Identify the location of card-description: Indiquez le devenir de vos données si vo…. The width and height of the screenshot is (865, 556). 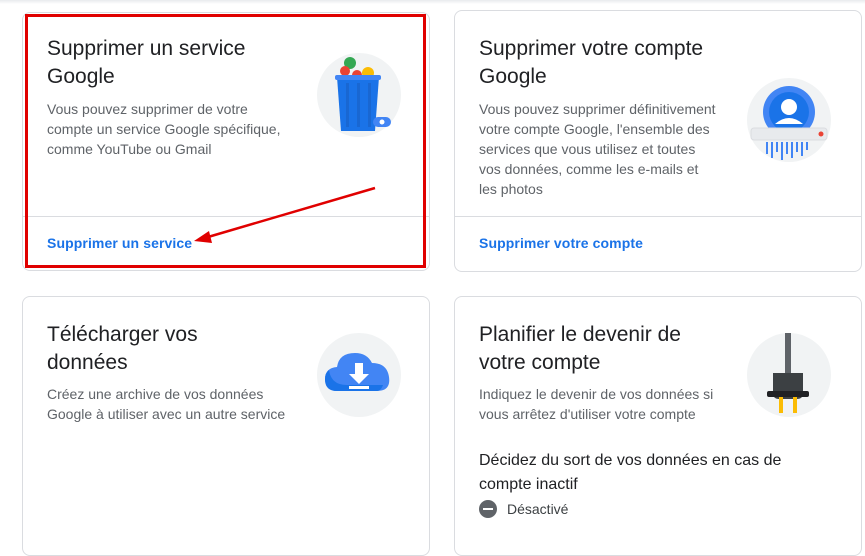
(596, 404).